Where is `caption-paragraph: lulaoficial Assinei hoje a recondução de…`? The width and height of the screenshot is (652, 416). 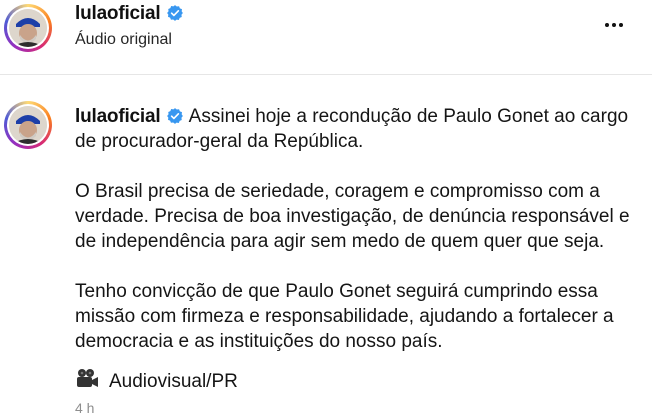
caption-paragraph: lulaoficial Assinei hoje a recondução de… is located at coordinates (357, 129).